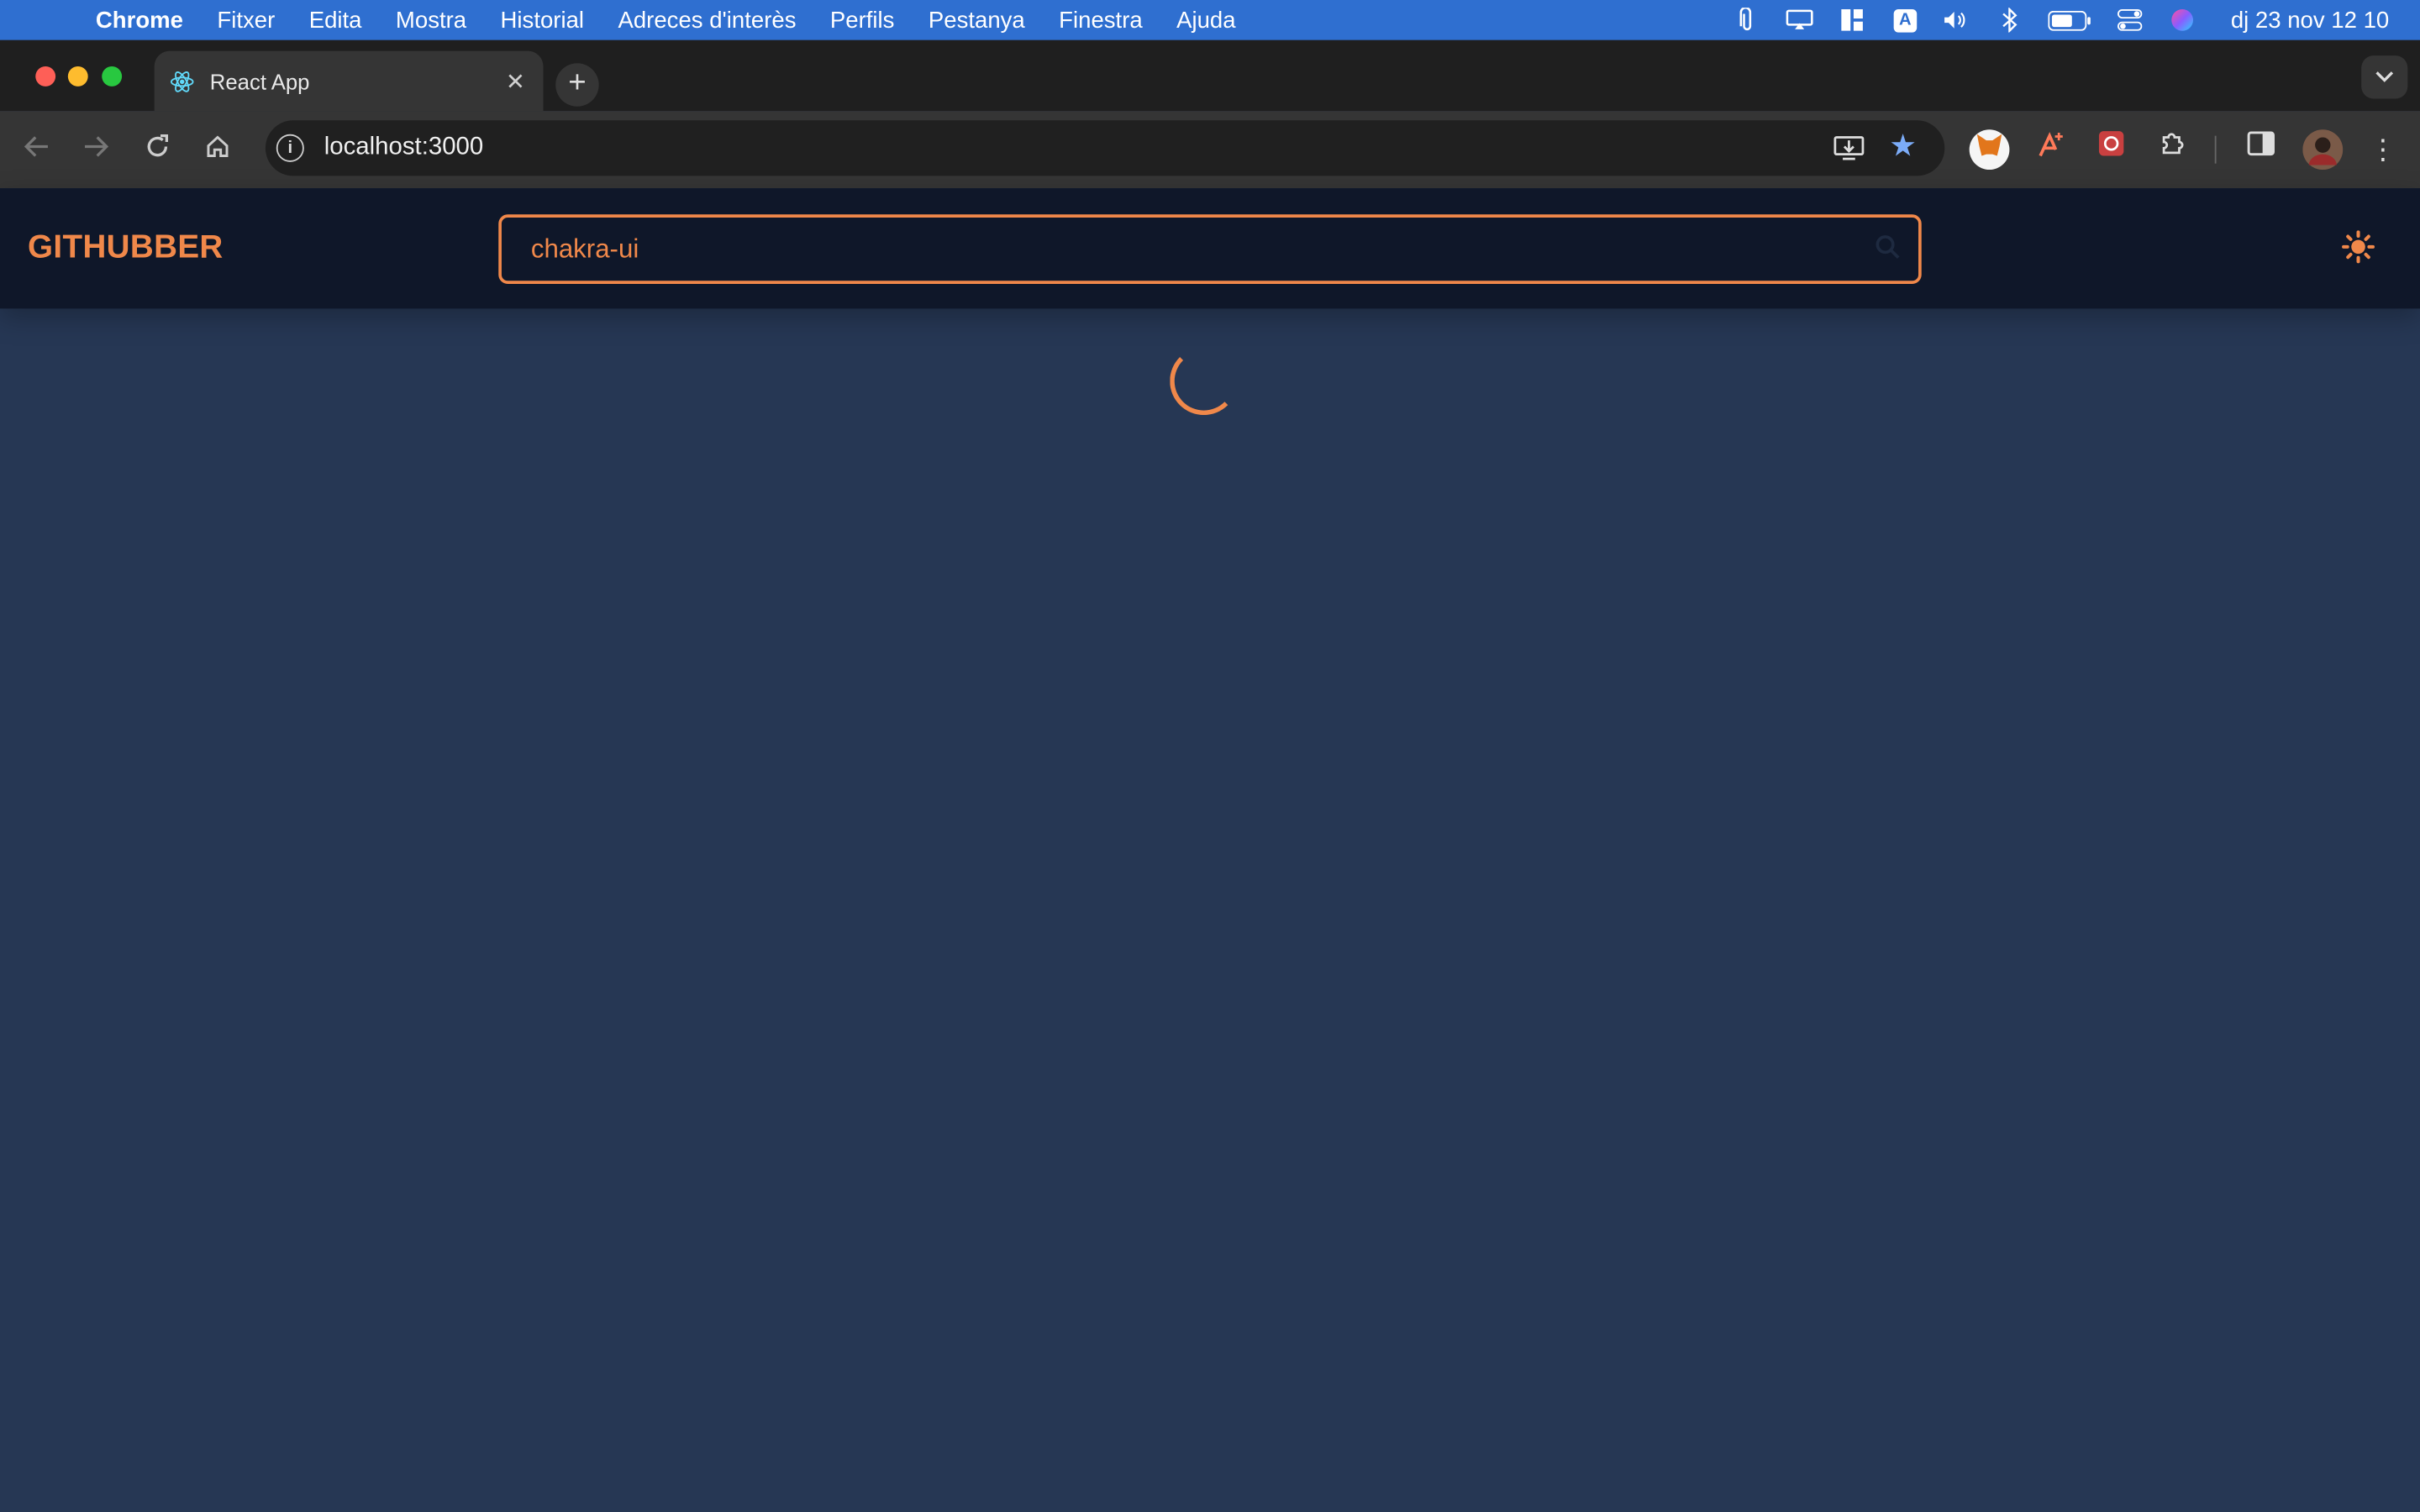 This screenshot has width=2420, height=1512. What do you see at coordinates (1957, 20) in the screenshot?
I see `volume-icon` at bounding box center [1957, 20].